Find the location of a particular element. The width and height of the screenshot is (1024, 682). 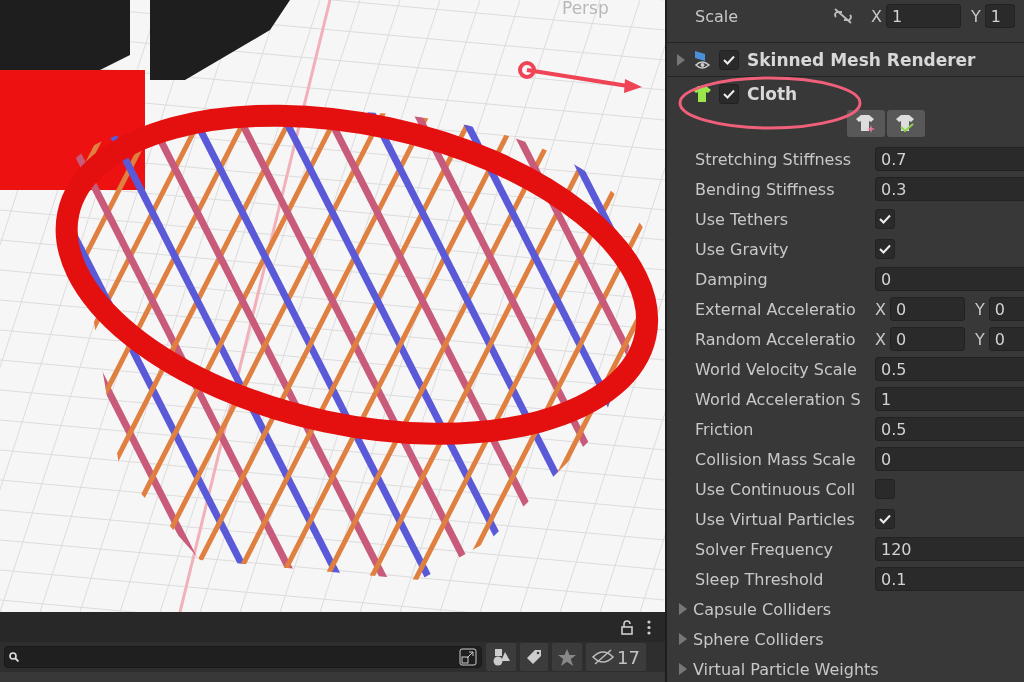

field-label: Use Gravity is located at coordinates (742, 249).